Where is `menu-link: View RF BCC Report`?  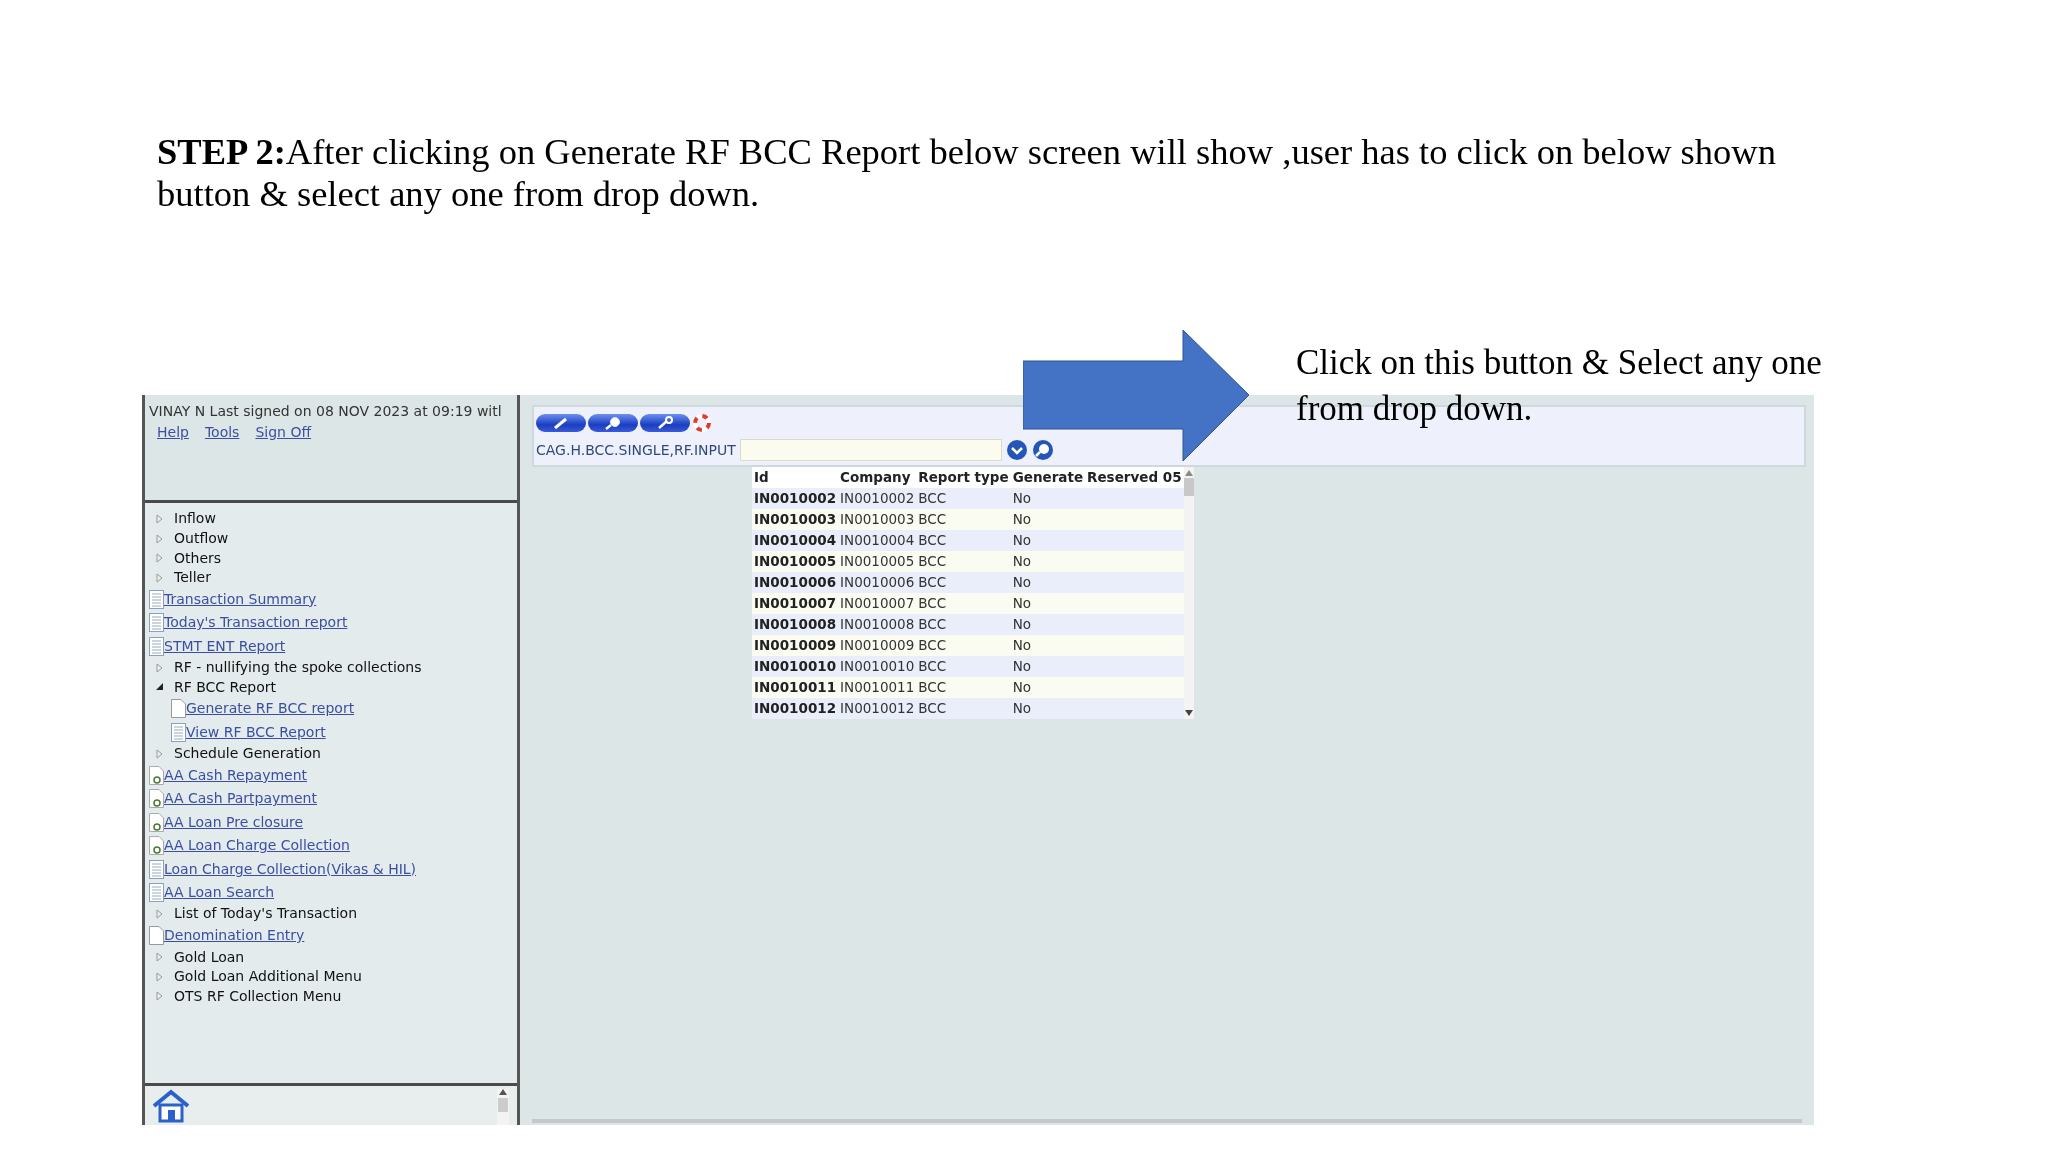
menu-link: View RF BCC Report is located at coordinates (256, 732).